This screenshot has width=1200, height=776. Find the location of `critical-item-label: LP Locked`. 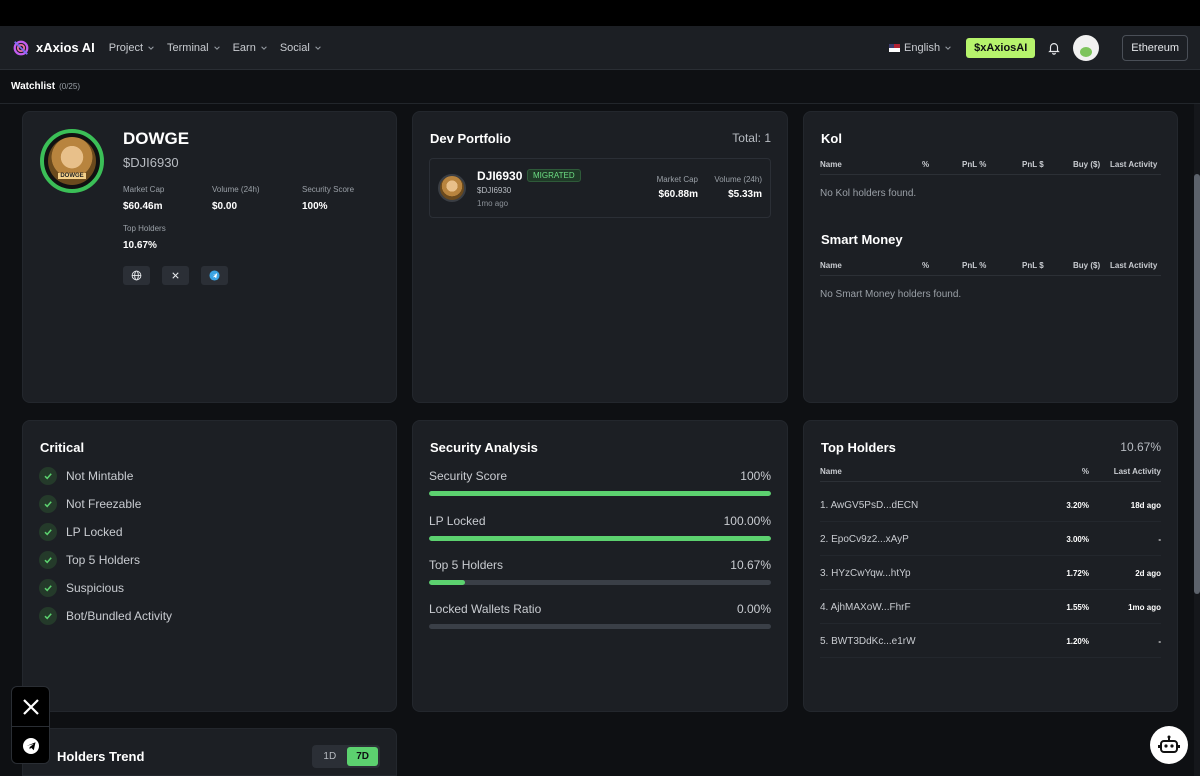

critical-item-label: LP Locked is located at coordinates (94, 532).